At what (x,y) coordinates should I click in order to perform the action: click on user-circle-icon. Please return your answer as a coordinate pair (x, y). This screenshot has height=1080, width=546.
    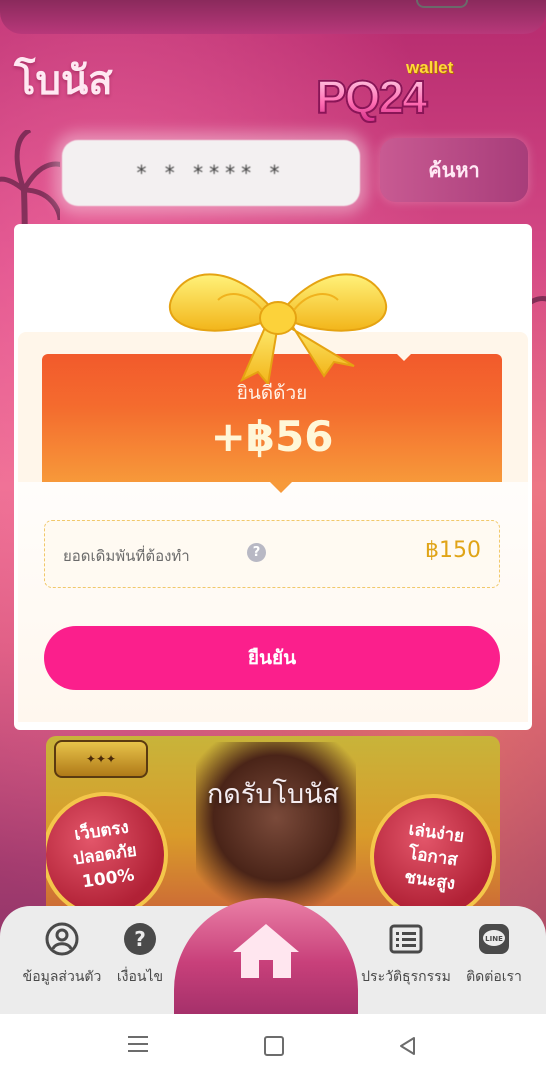
    Looking at the image, I should click on (62, 939).